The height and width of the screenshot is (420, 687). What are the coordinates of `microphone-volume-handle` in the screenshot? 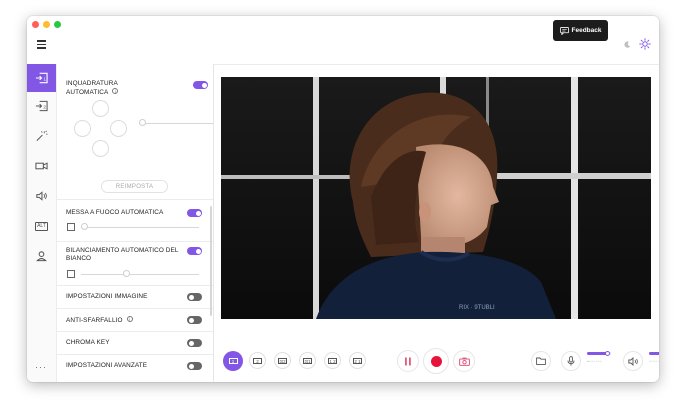 It's located at (607, 353).